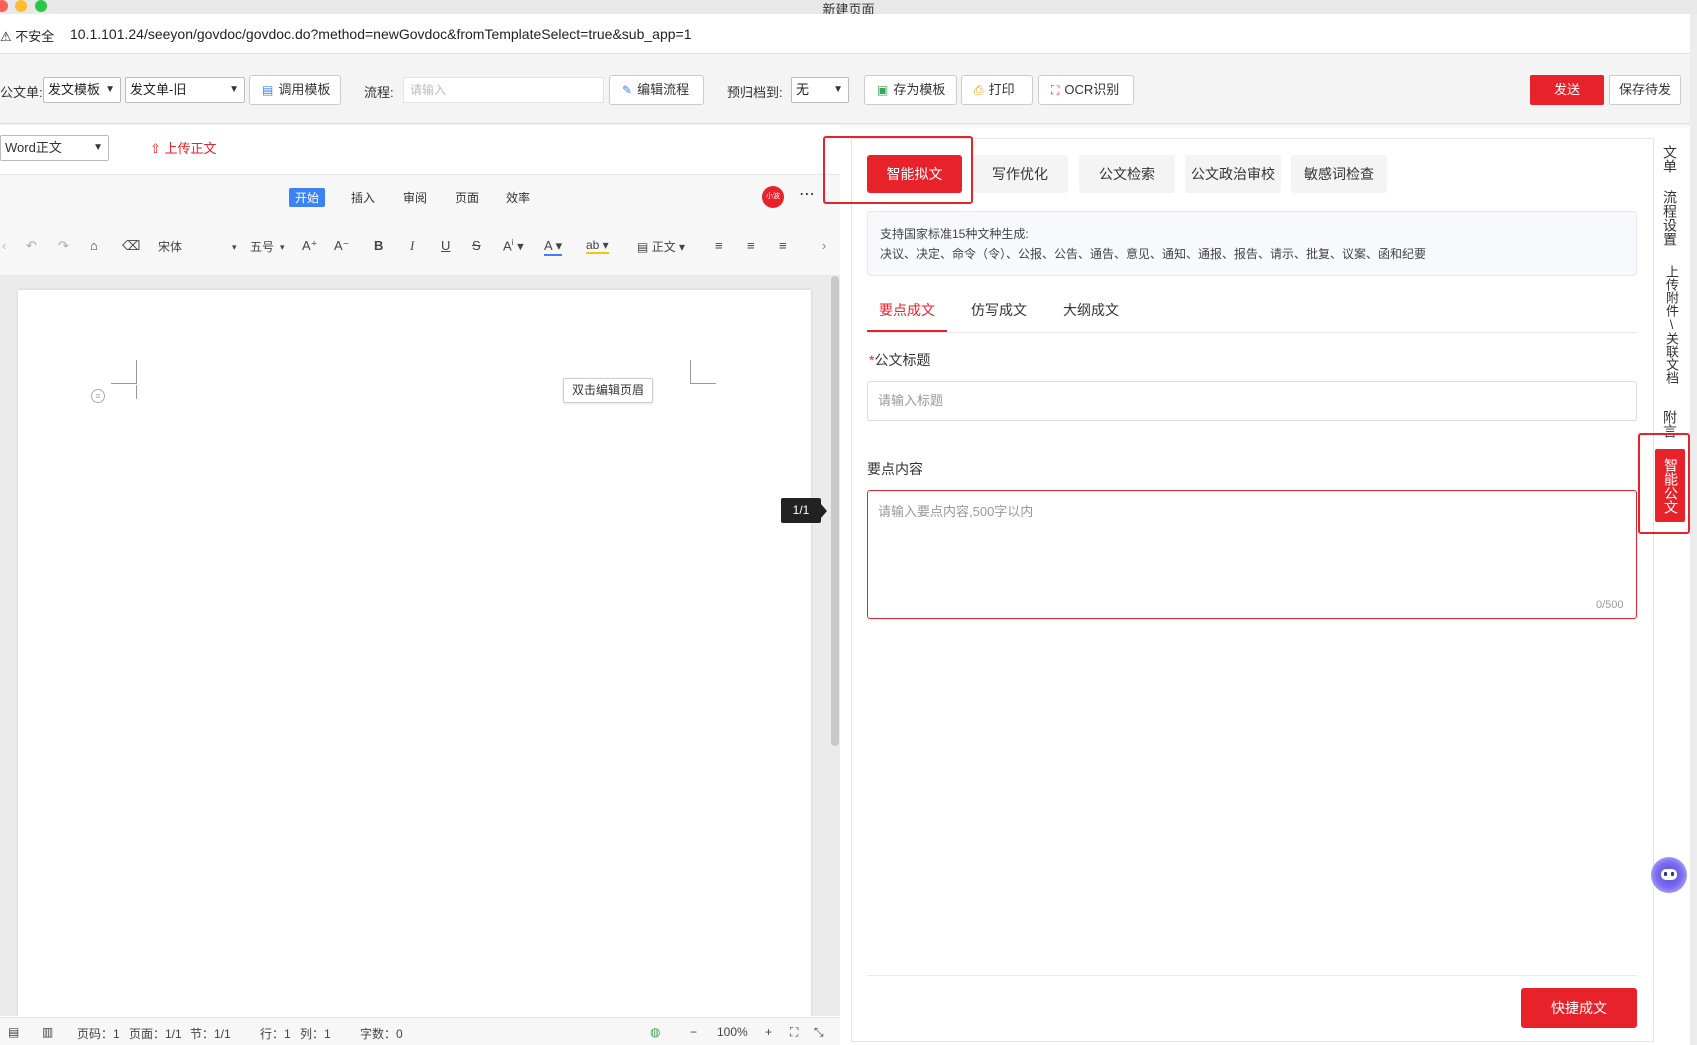 The width and height of the screenshot is (1697, 1045). What do you see at coordinates (1092, 89) in the screenshot?
I see `ocr-label: OCR识别` at bounding box center [1092, 89].